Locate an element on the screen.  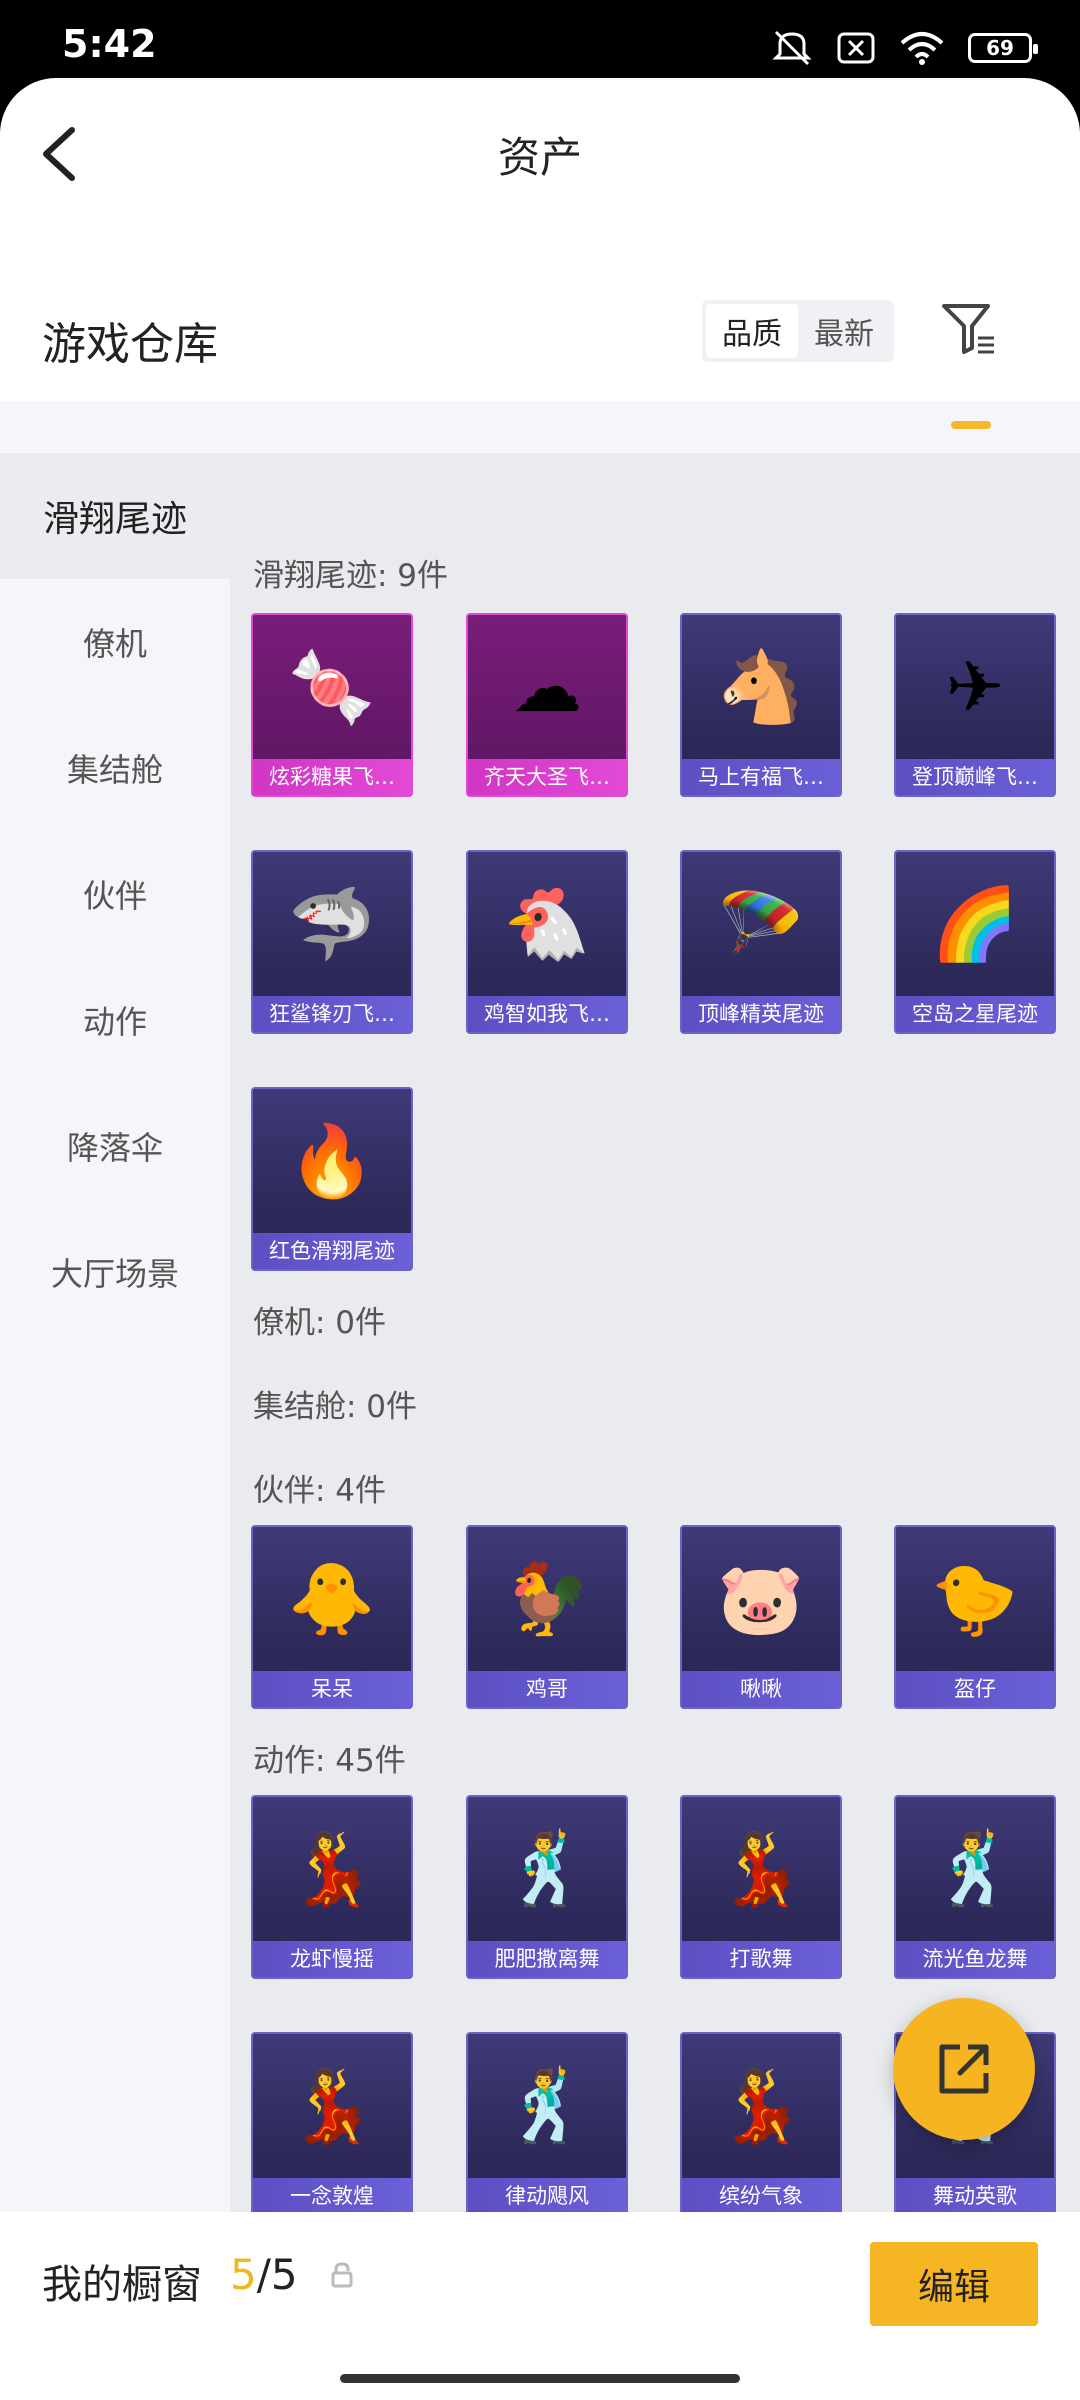
item-card: 🪂 顶峰精英尾迹 is located at coordinates (761, 942).